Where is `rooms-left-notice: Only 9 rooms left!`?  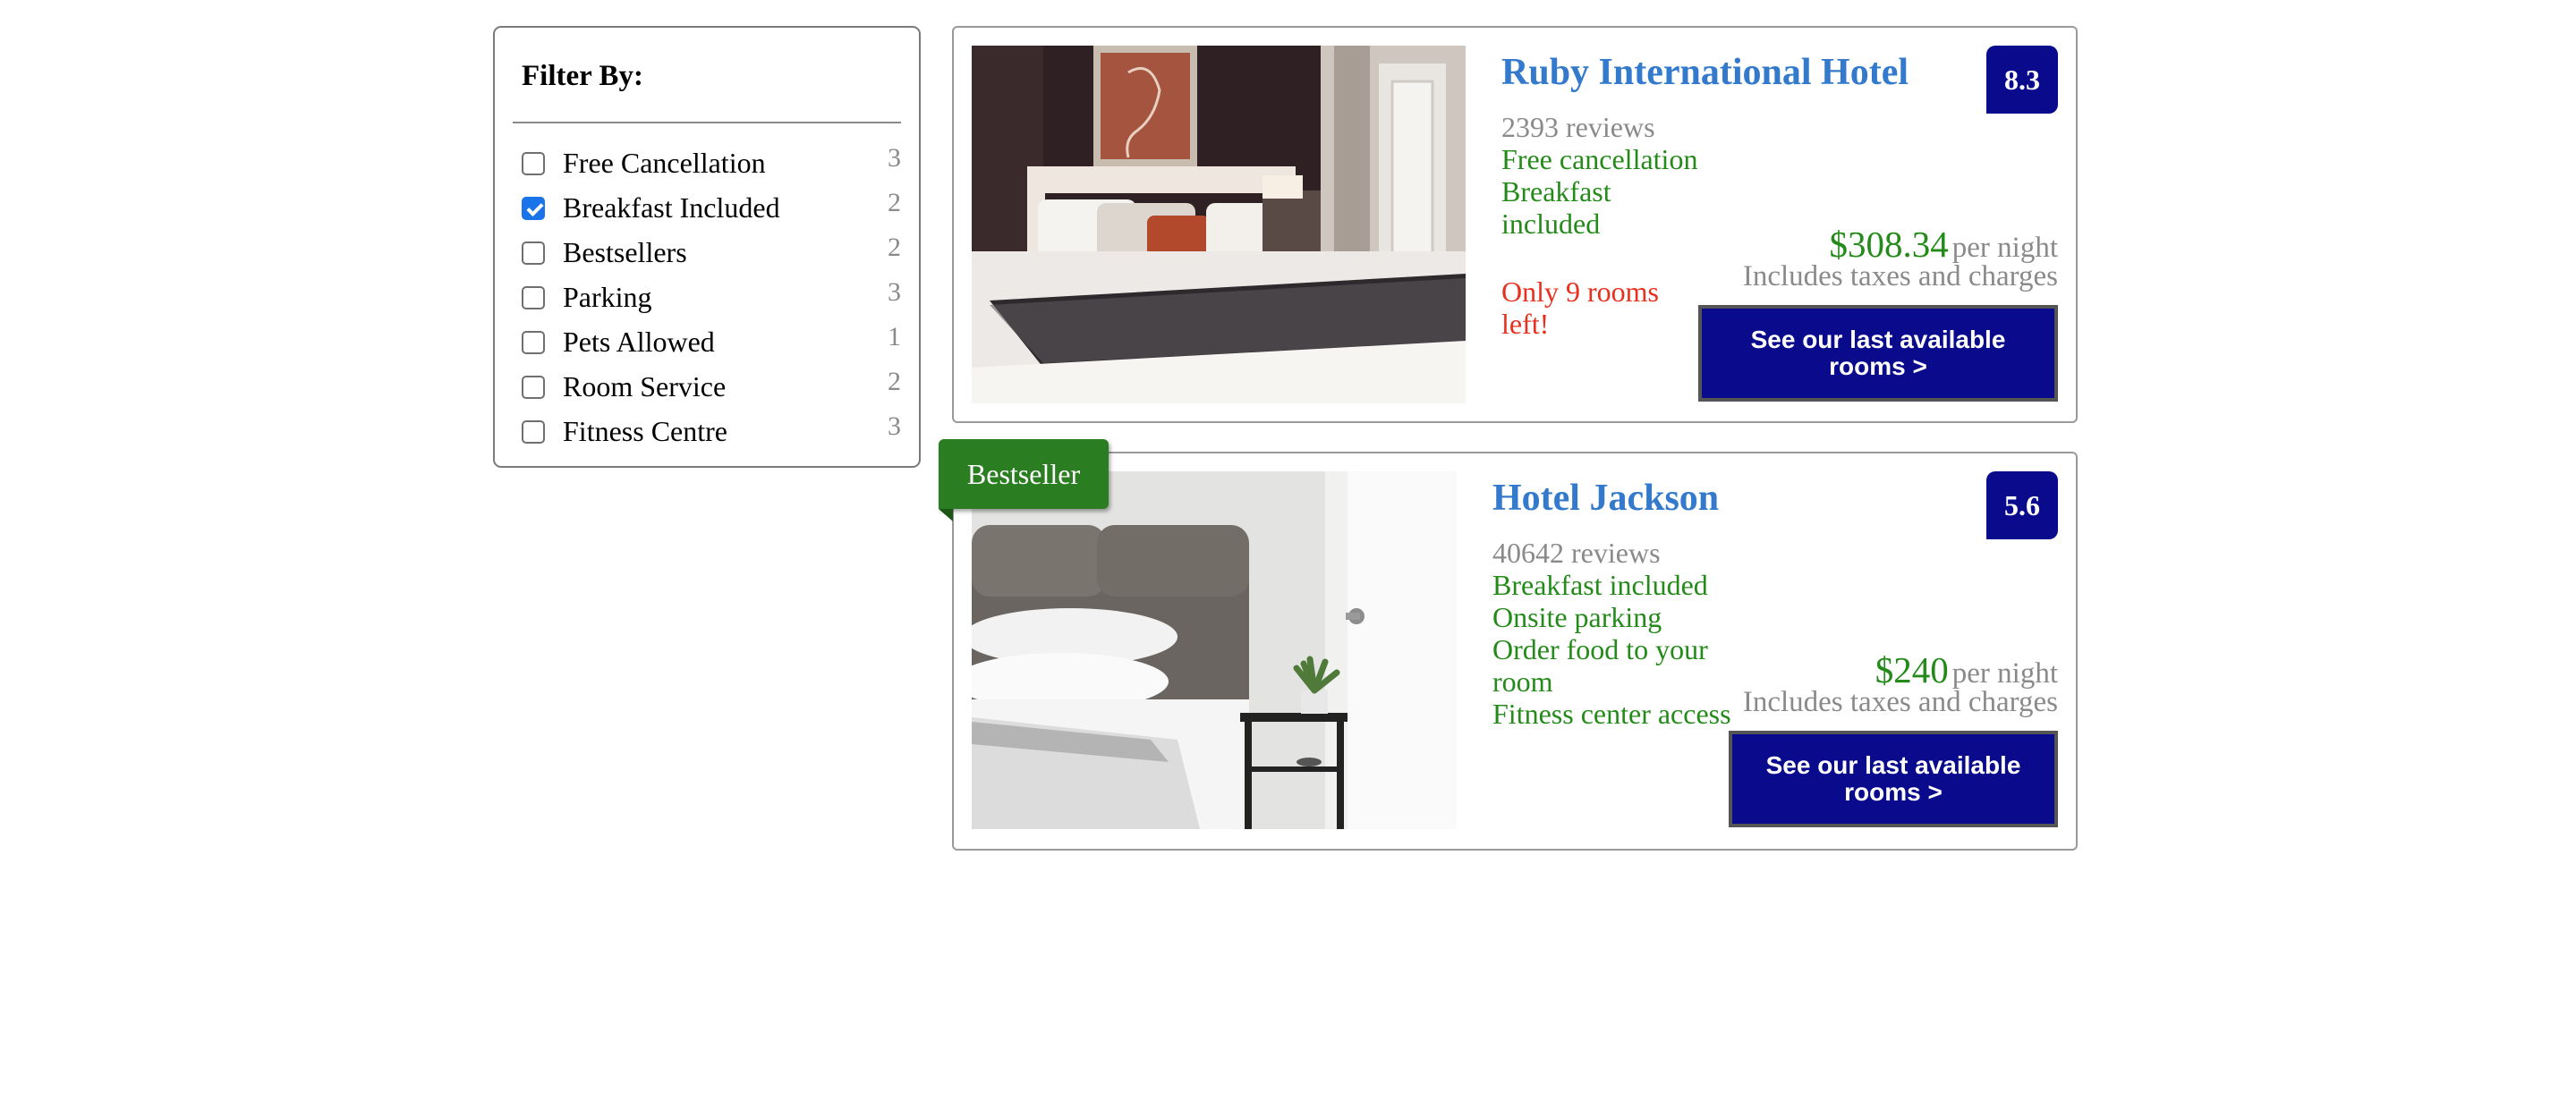
rooms-left-notice: Only 9 rooms left! is located at coordinates (1580, 307).